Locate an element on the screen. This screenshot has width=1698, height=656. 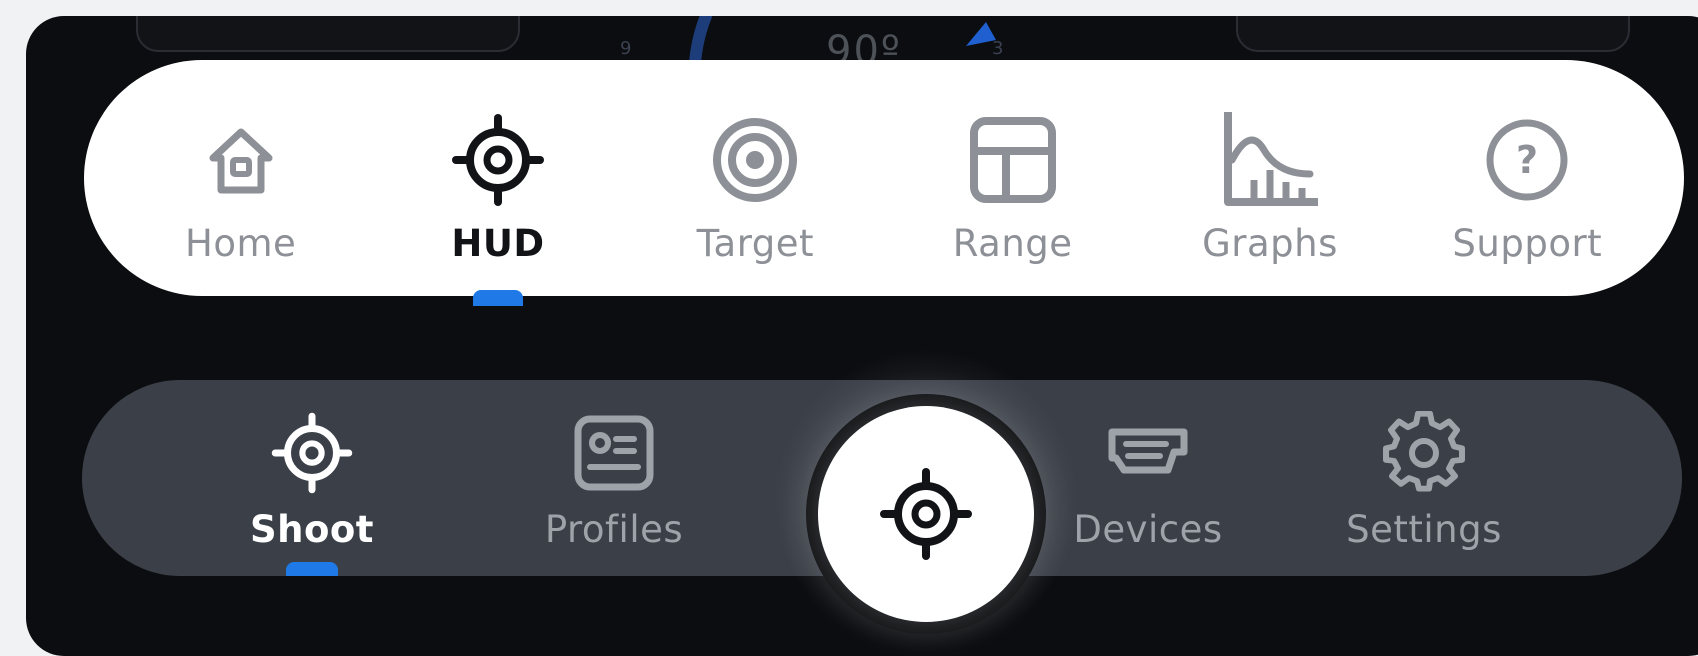
dial-tick-label: 9 is located at coordinates (626, 48).